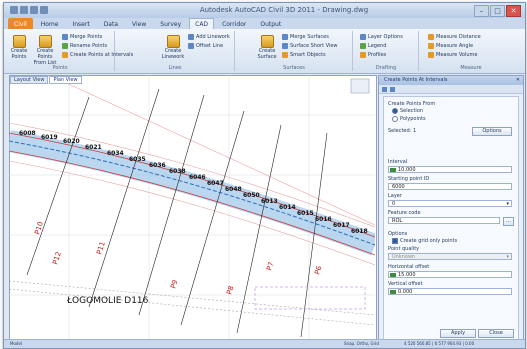 The height and width of the screenshot is (349, 527). Describe the element at coordinates (230, 290) in the screenshot. I see `station-label: P8` at that location.